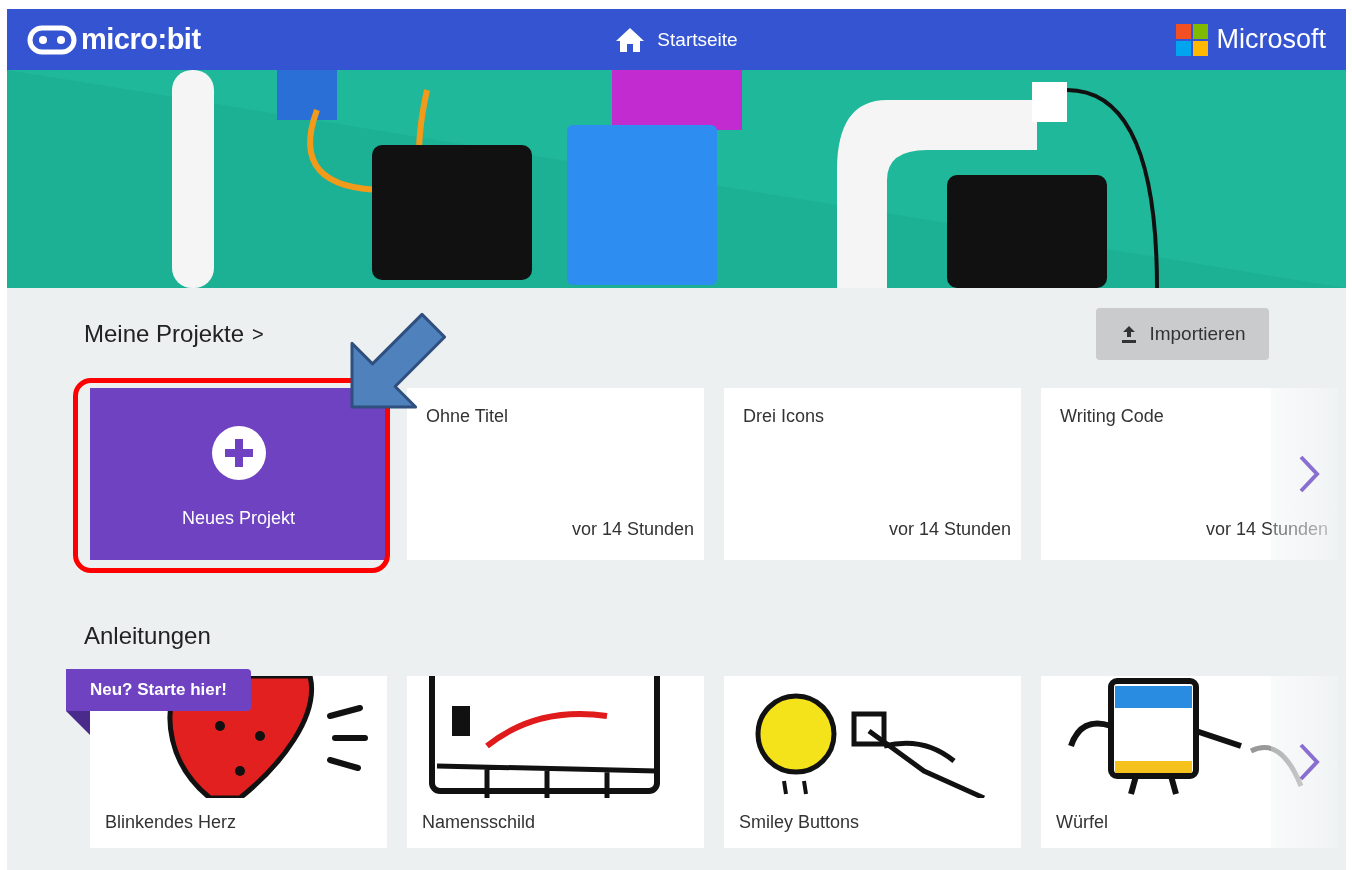  I want to click on tutorial-name: Blinkendes Herz, so click(171, 822).